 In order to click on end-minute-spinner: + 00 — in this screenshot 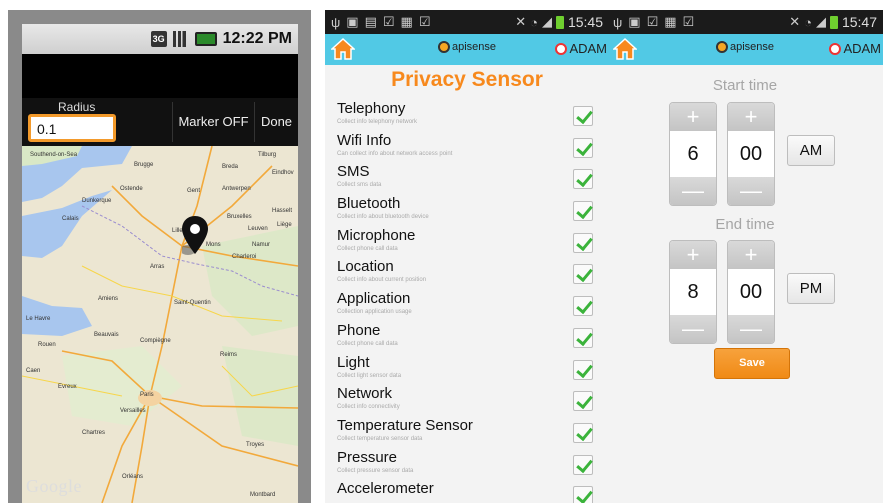, I will do `click(751, 292)`.